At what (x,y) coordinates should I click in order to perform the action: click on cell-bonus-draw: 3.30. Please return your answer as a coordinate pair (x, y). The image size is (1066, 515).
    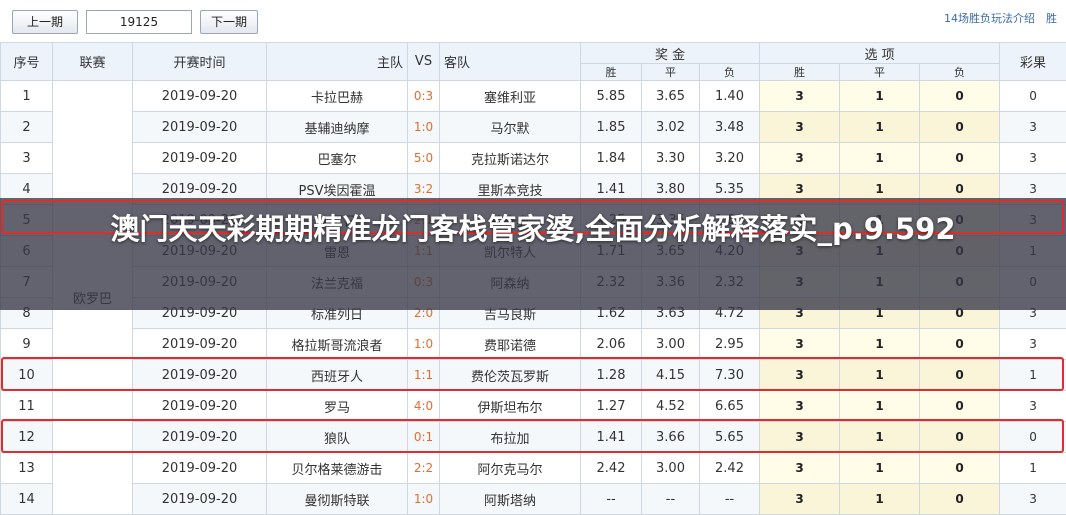
    Looking at the image, I should click on (671, 158).